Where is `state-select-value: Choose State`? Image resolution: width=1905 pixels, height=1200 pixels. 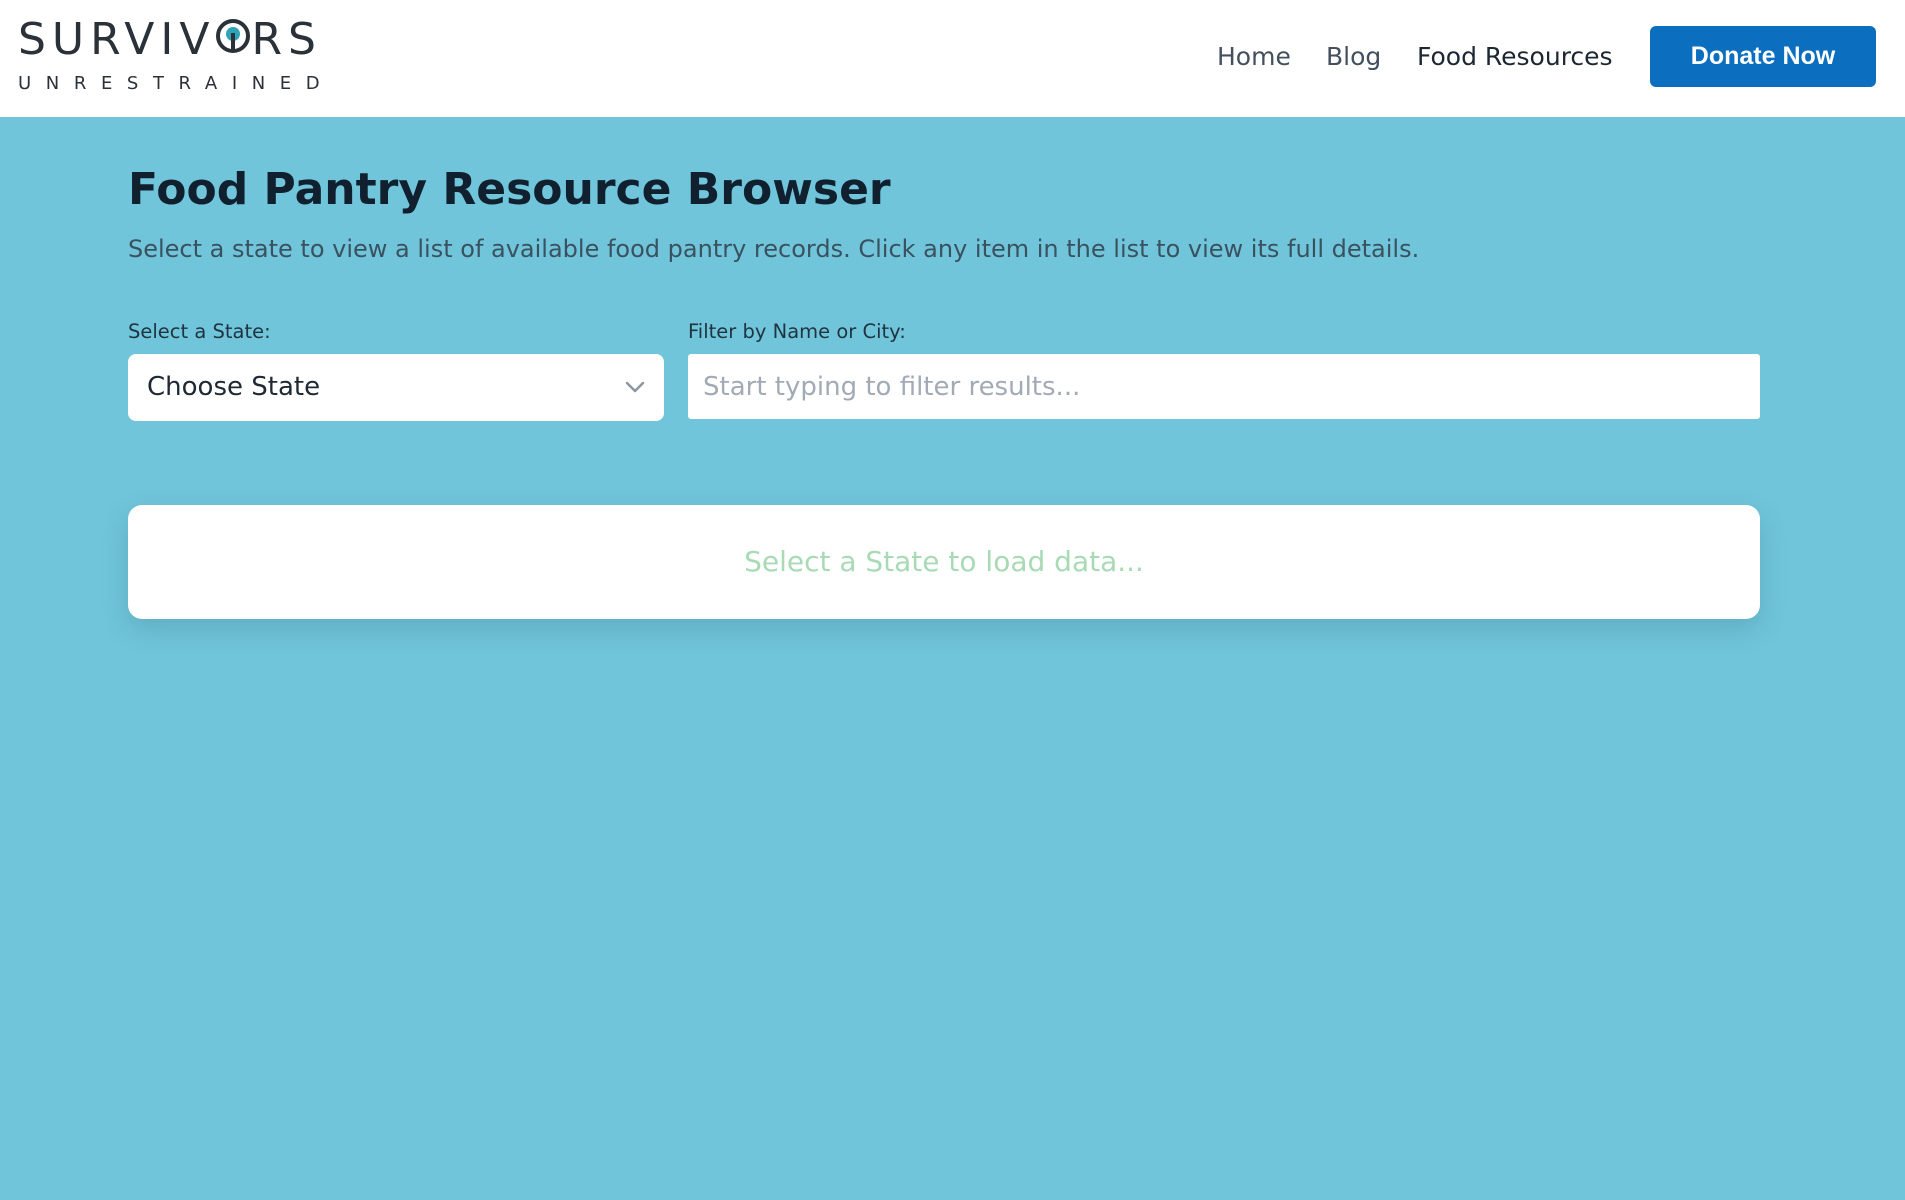 state-select-value: Choose State is located at coordinates (234, 387).